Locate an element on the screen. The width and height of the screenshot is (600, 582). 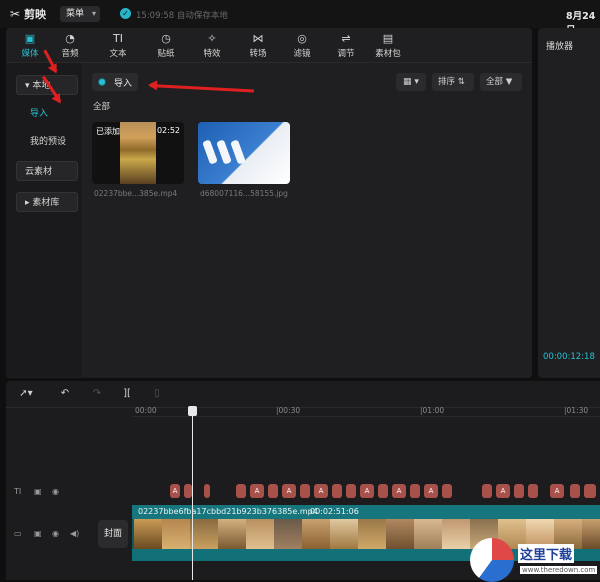
autosave-status: 15:09:58 自动保存本地 is located at coordinates (182, 16).